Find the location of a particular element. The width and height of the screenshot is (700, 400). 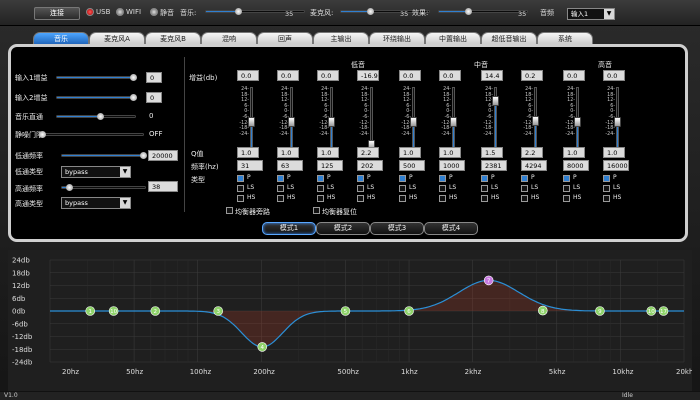

in2-gain-slider is located at coordinates (97, 97).